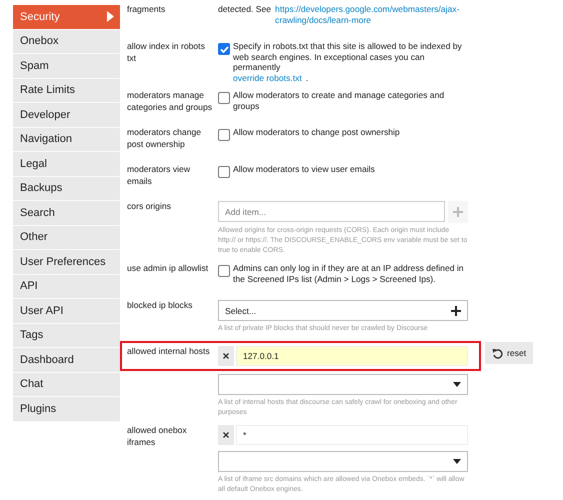  I want to click on setting-description: Allow moderators to create and manage categories and groups, so click(339, 100).